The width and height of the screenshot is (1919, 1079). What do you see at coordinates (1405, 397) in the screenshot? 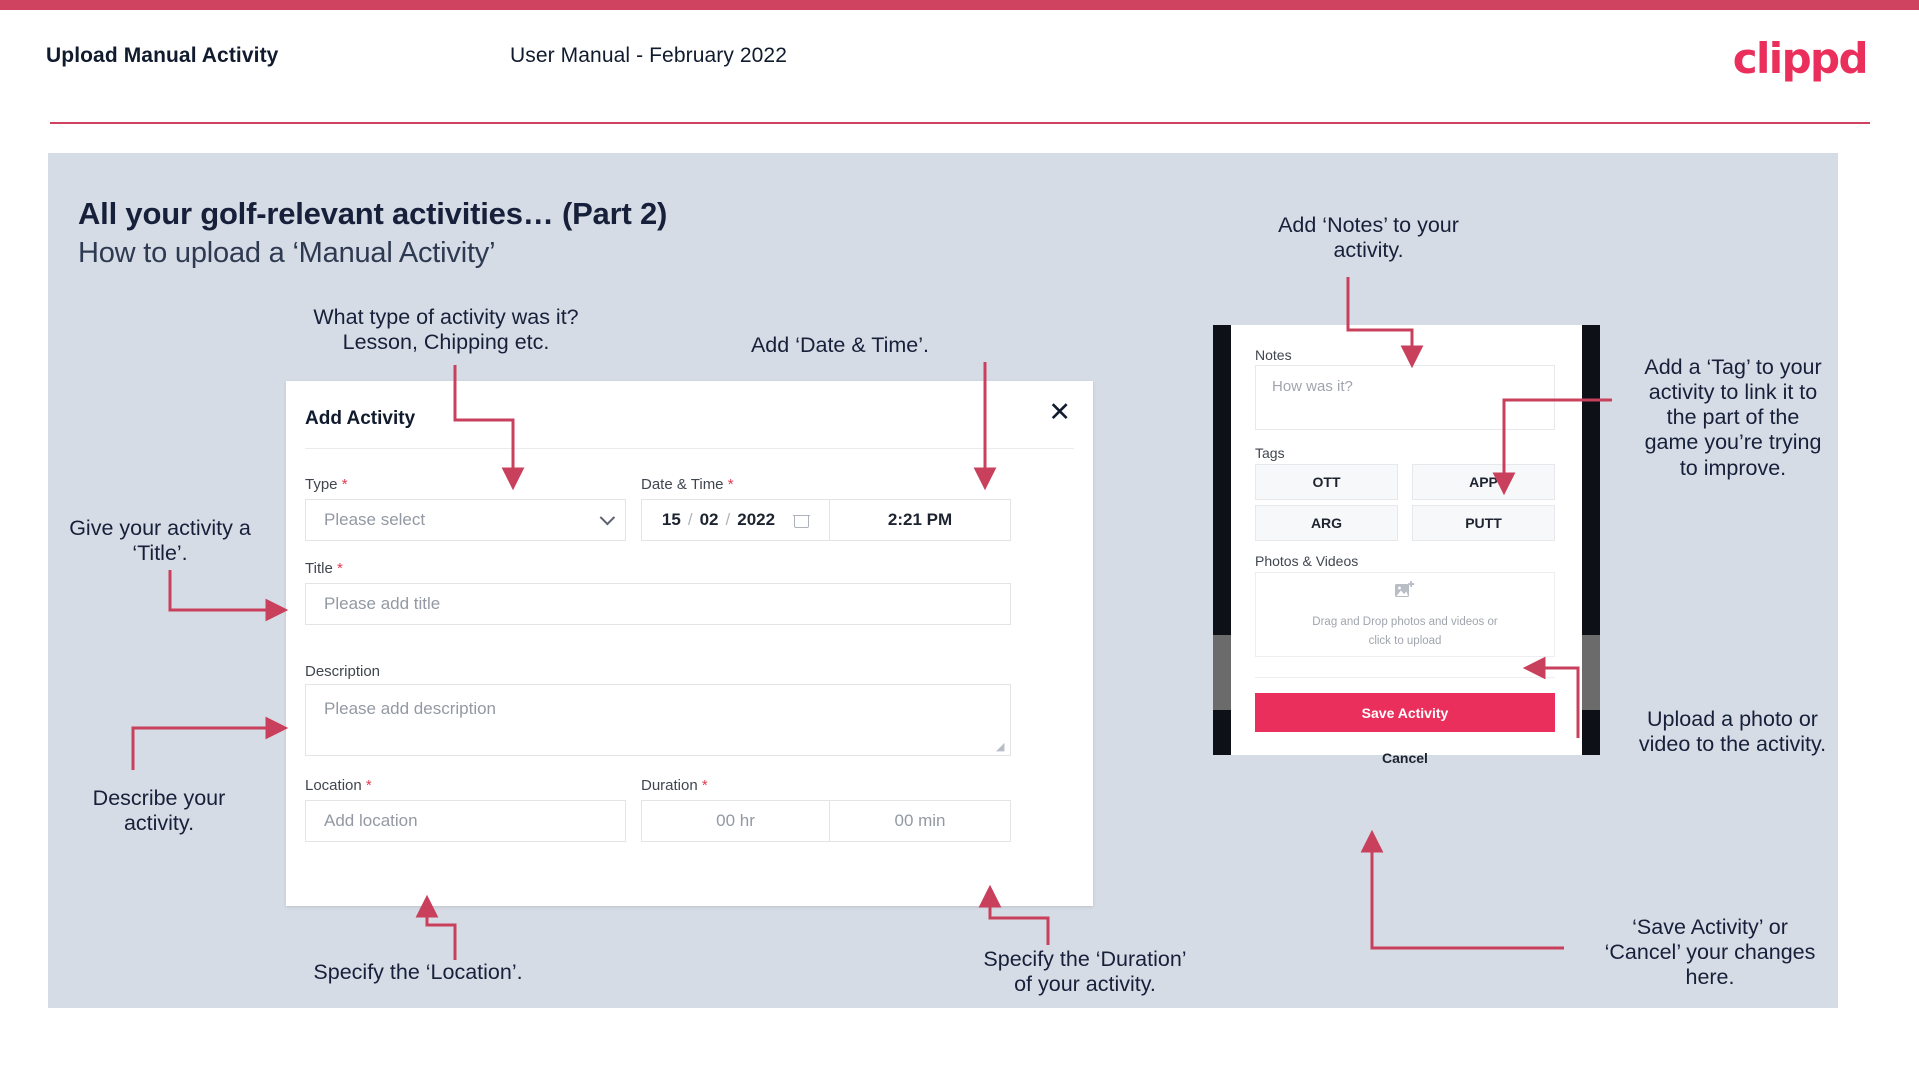
I see `notes-input: How was it?` at bounding box center [1405, 397].